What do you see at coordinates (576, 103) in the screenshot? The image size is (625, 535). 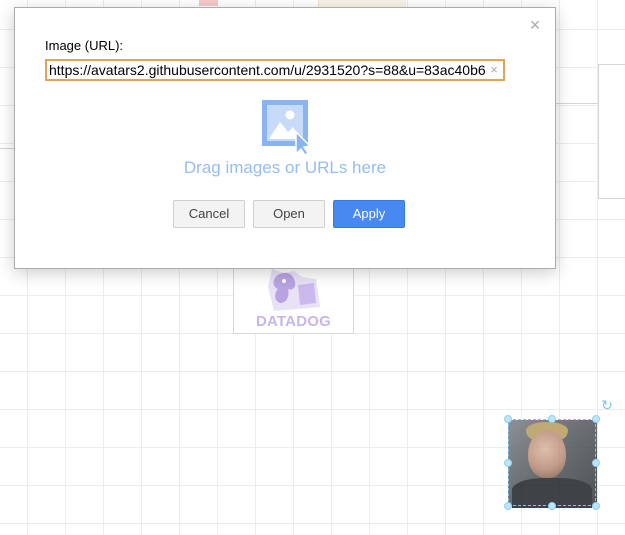 I see `diagram-connector` at bounding box center [576, 103].